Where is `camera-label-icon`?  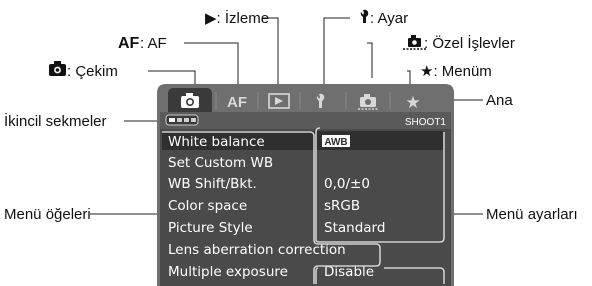 camera-label-icon is located at coordinates (57, 68).